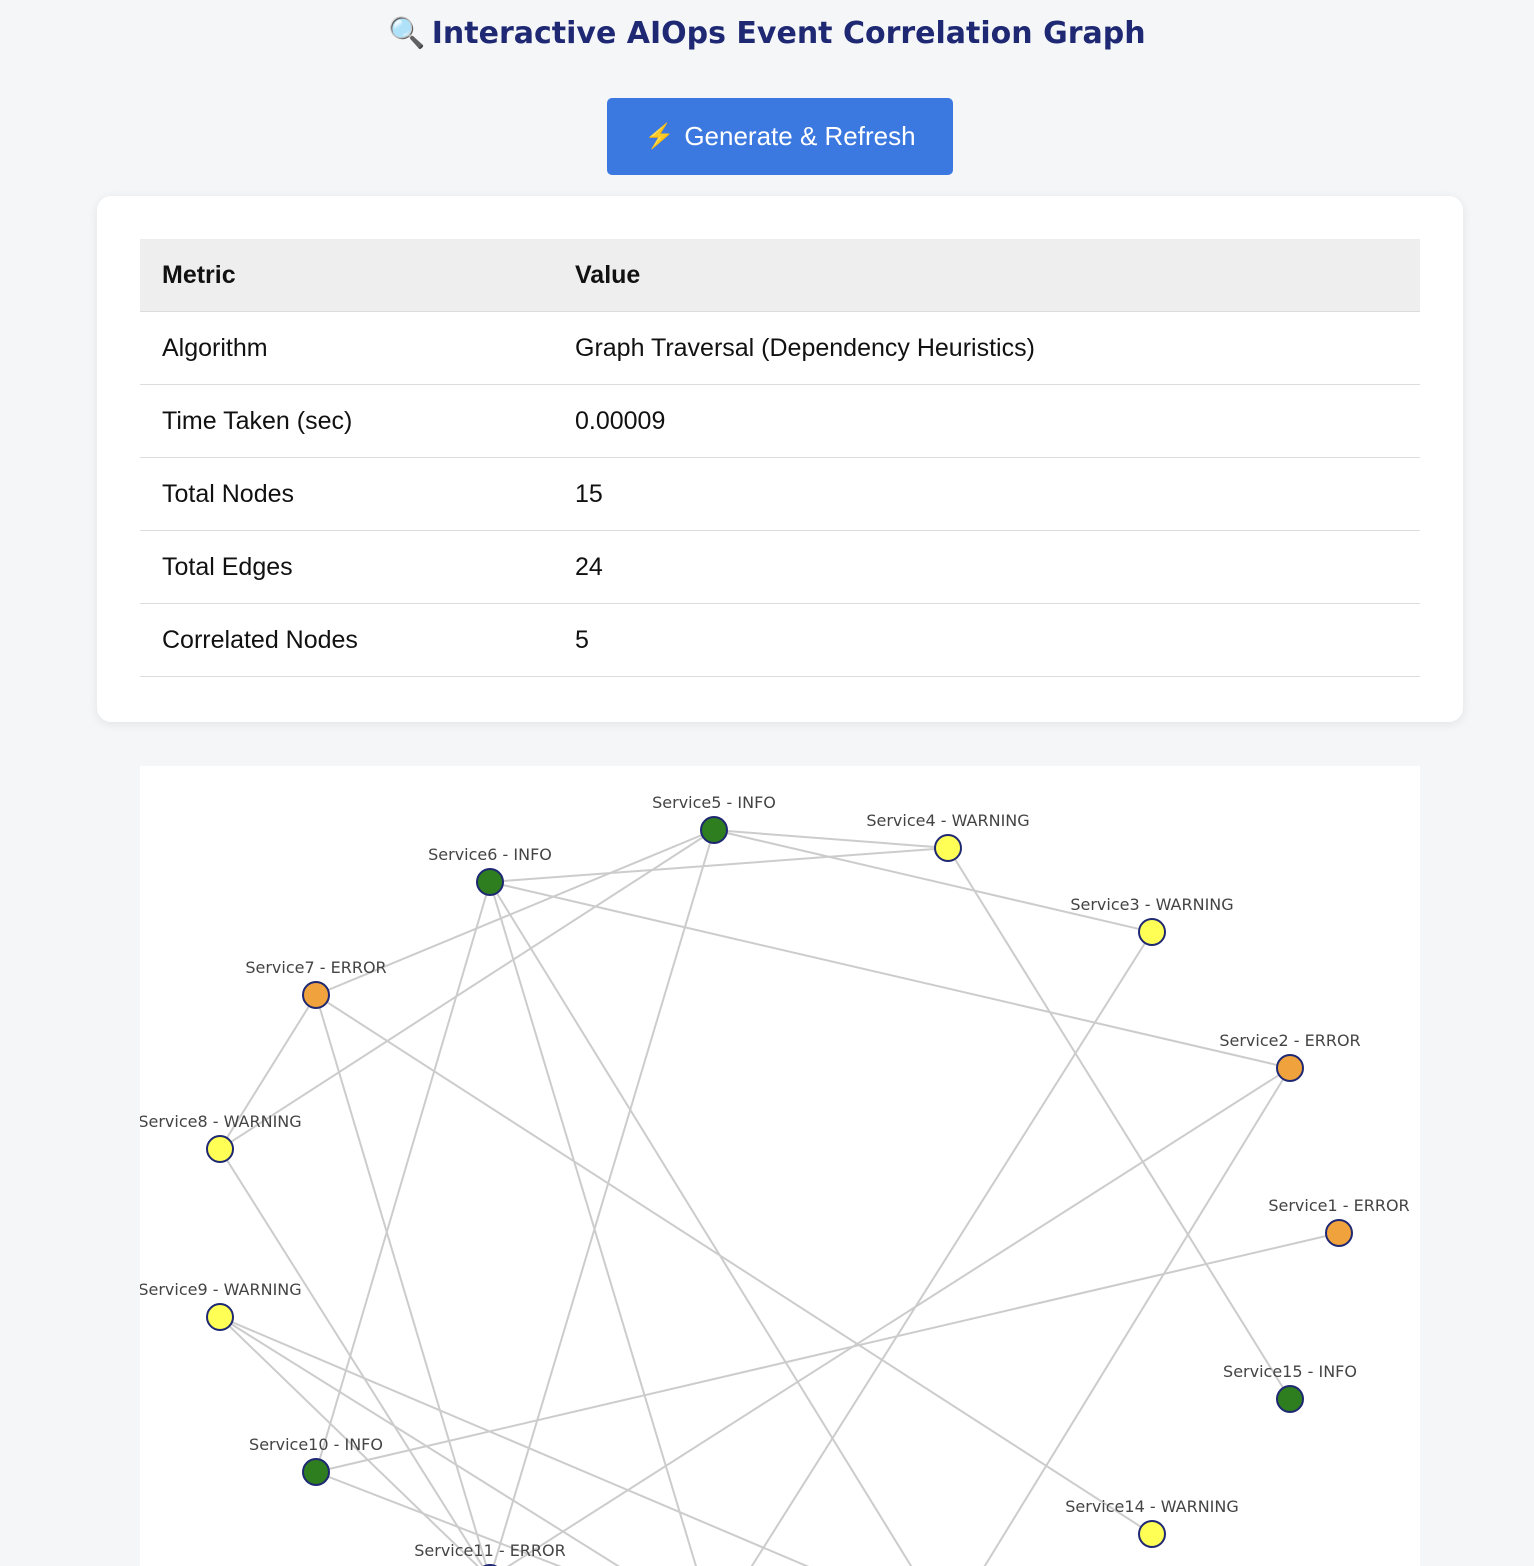 The height and width of the screenshot is (1566, 1534). I want to click on metric-name: Total Nodes, so click(346, 494).